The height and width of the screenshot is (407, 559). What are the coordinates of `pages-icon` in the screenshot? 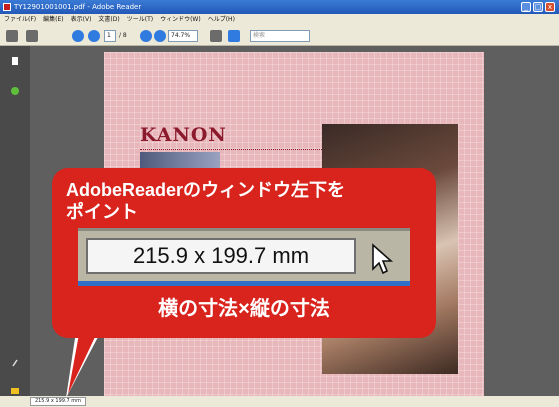 It's located at (15, 61).